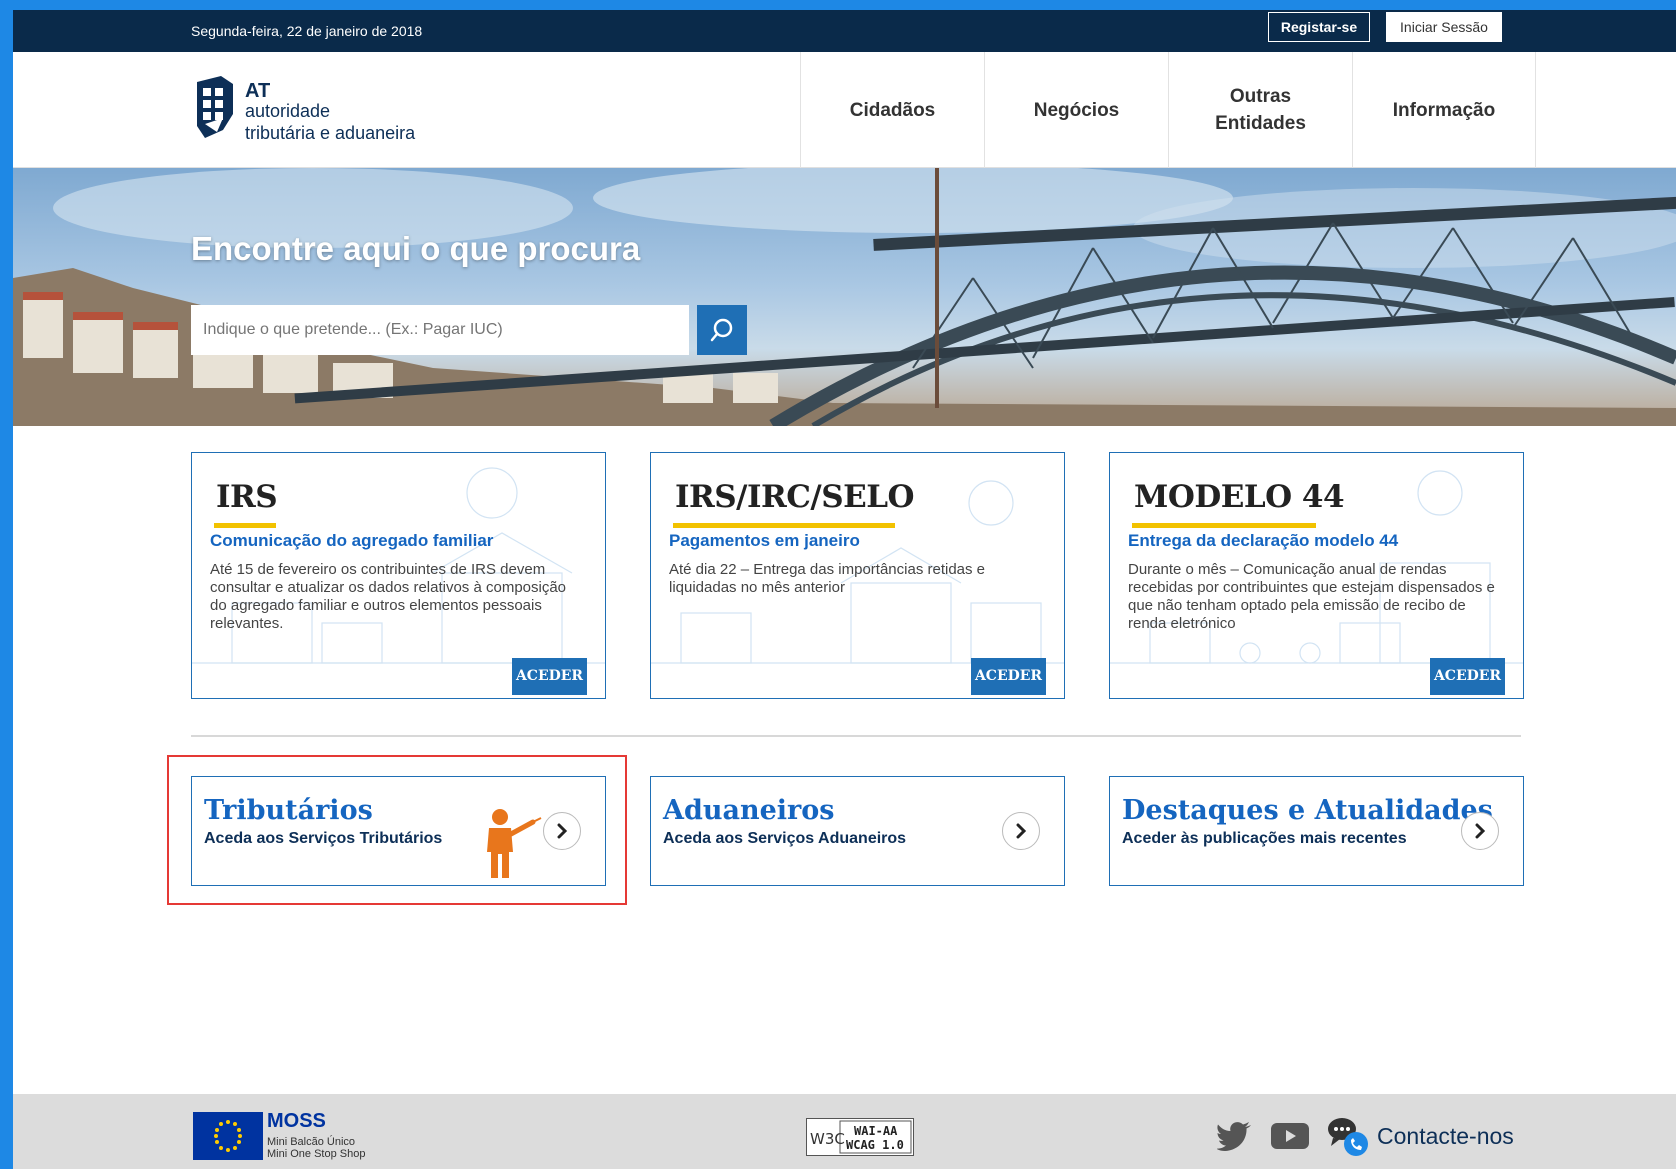 This screenshot has width=1676, height=1169. Describe the element at coordinates (1348, 1136) in the screenshot. I see `chat-contact-icon` at that location.